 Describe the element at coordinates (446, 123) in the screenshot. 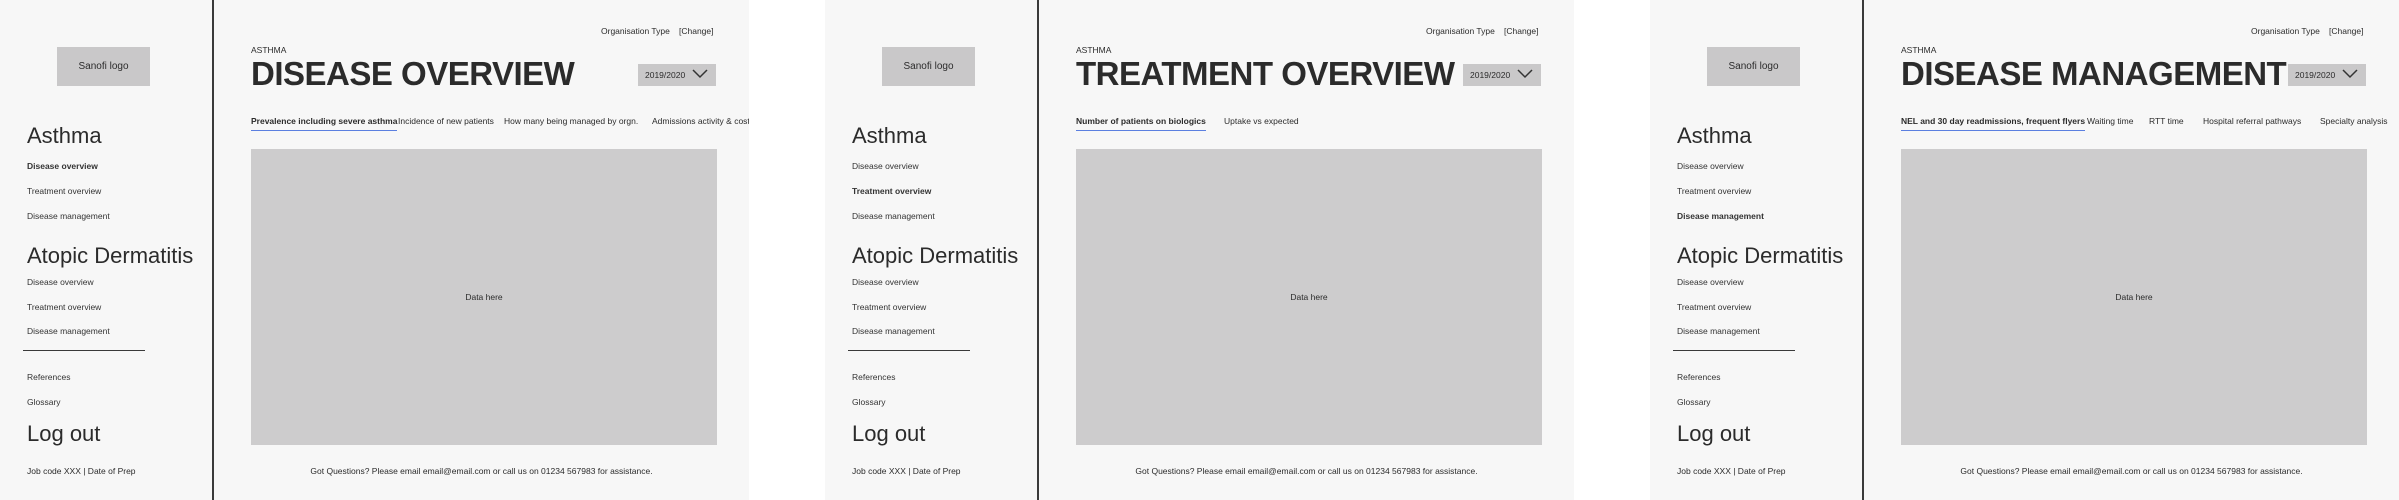

I see `tab-incidence: Incidence of new patients` at that location.